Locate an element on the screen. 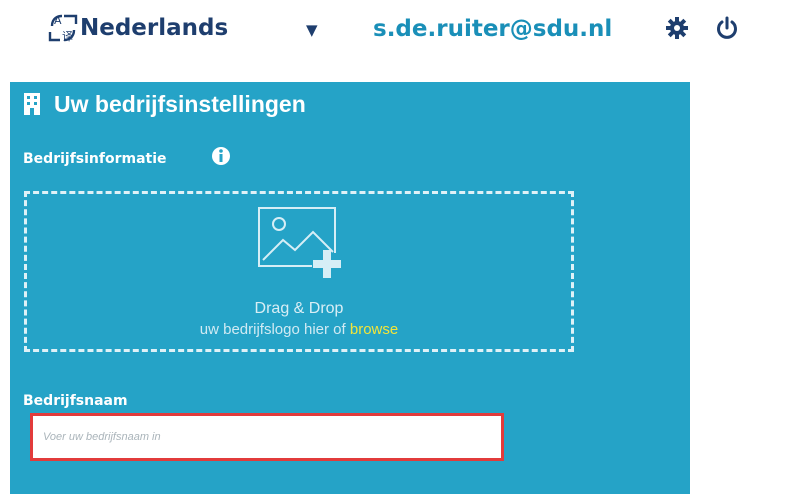 The width and height of the screenshot is (787, 494). top-bar: A 译 Nederlands ▼ s.de.ruiter@sdu.nl is located at coordinates (393, 30).